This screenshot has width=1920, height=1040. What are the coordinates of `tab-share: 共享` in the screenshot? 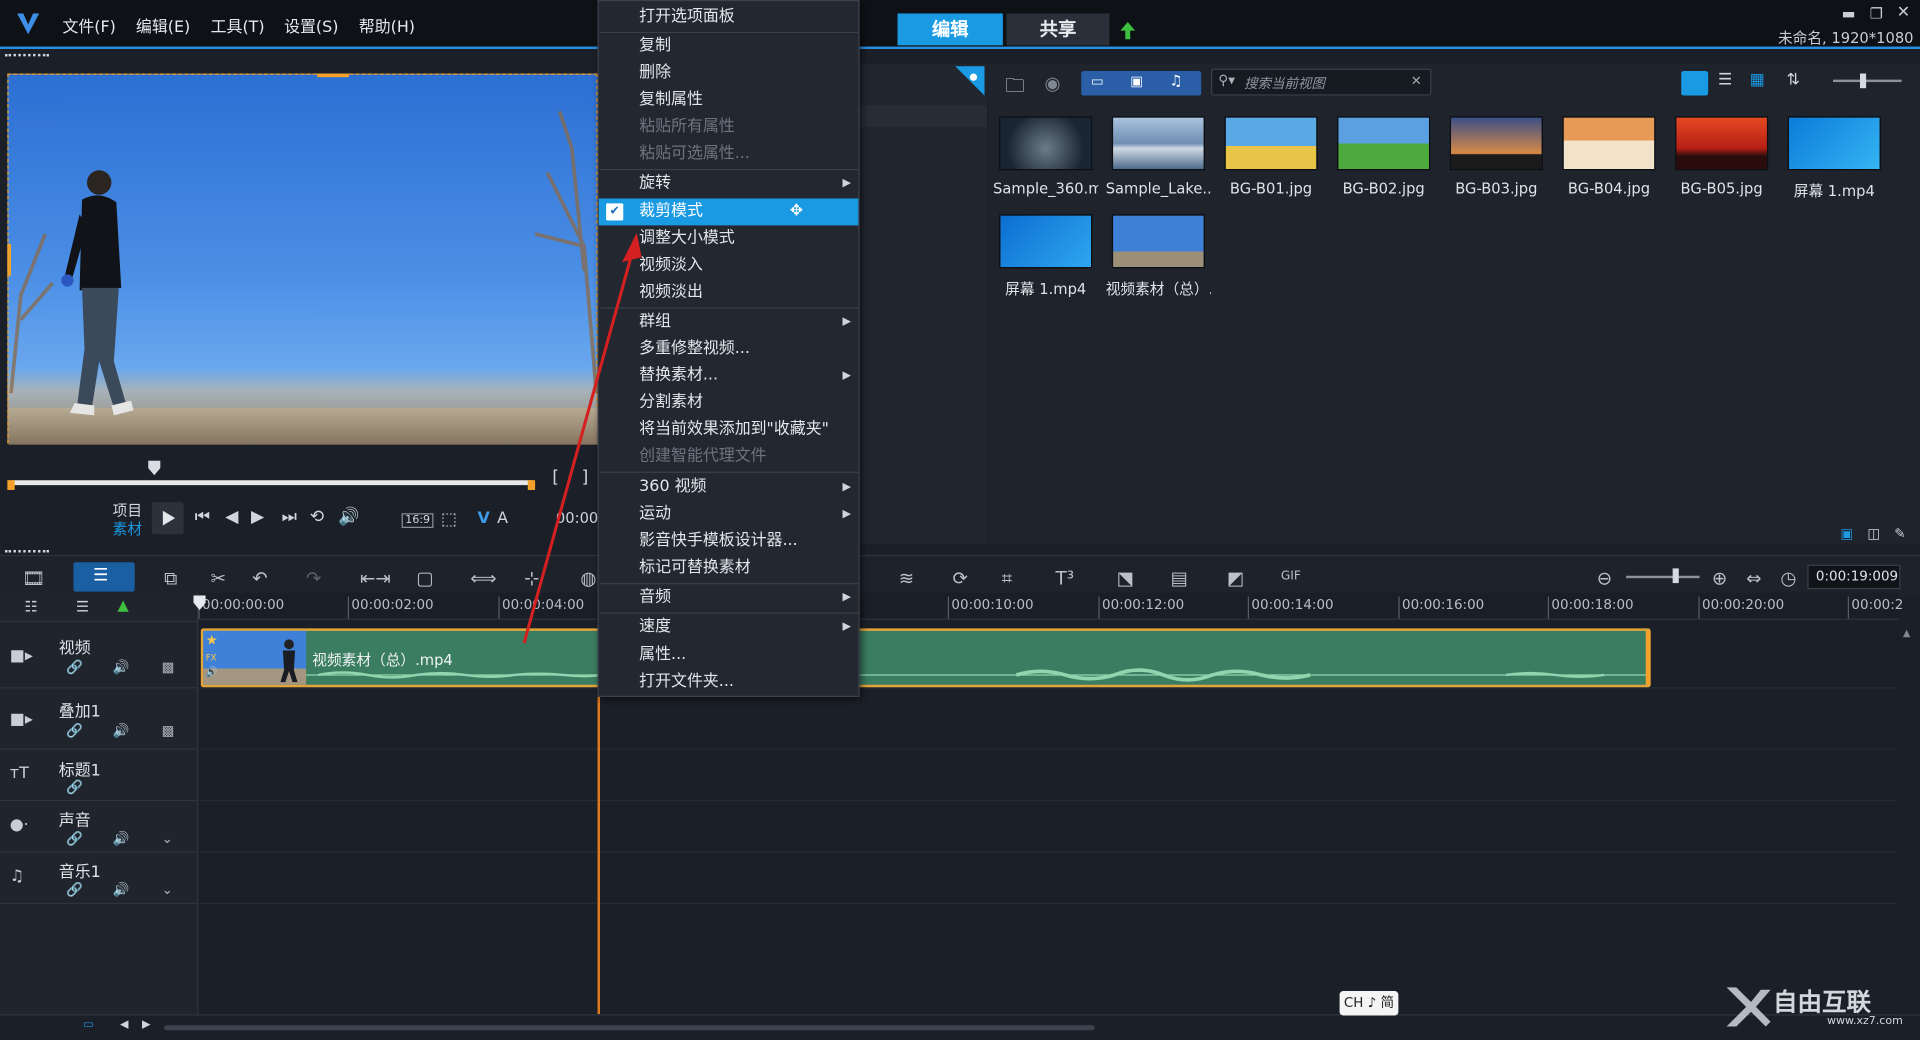 It's located at (1058, 29).